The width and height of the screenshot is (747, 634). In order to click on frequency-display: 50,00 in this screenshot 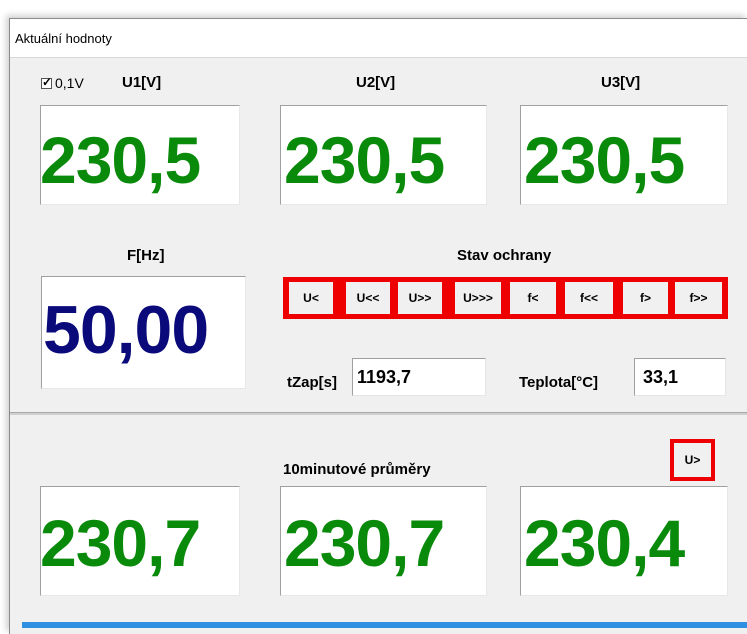, I will do `click(143, 332)`.